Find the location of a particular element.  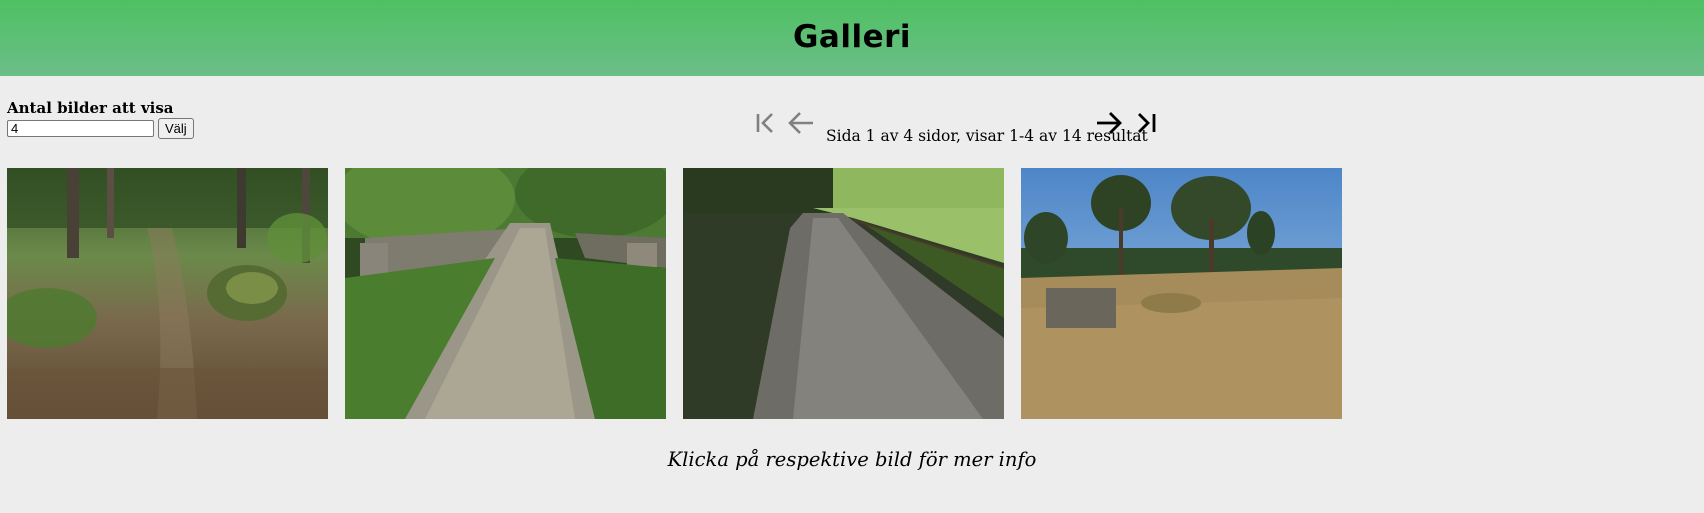

page-header: Galleri is located at coordinates (852, 38).